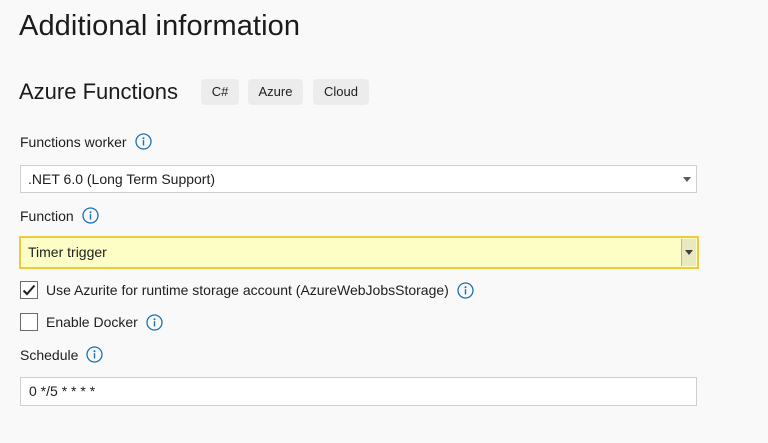 The image size is (768, 443). Describe the element at coordinates (73, 141) in the screenshot. I see `functions-worker-label: Functions worker` at that location.